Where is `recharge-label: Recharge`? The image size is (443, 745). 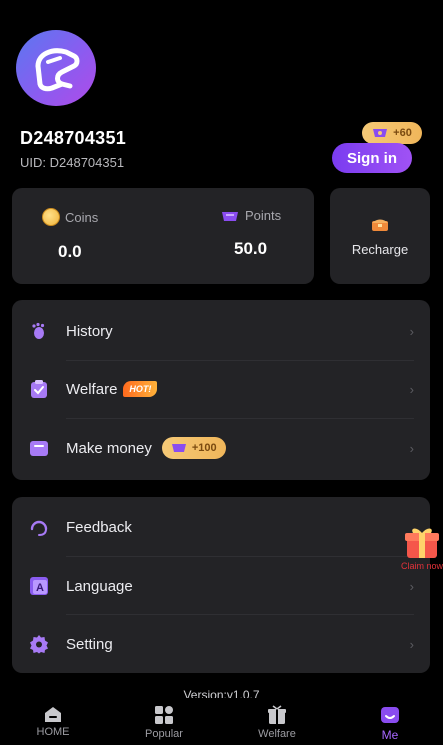
recharge-label: Recharge is located at coordinates (380, 249).